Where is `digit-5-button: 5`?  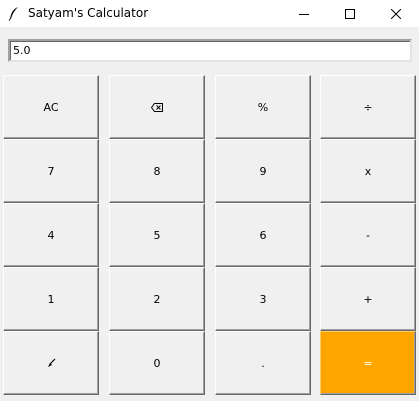
digit-5-button: 5 is located at coordinates (157, 235).